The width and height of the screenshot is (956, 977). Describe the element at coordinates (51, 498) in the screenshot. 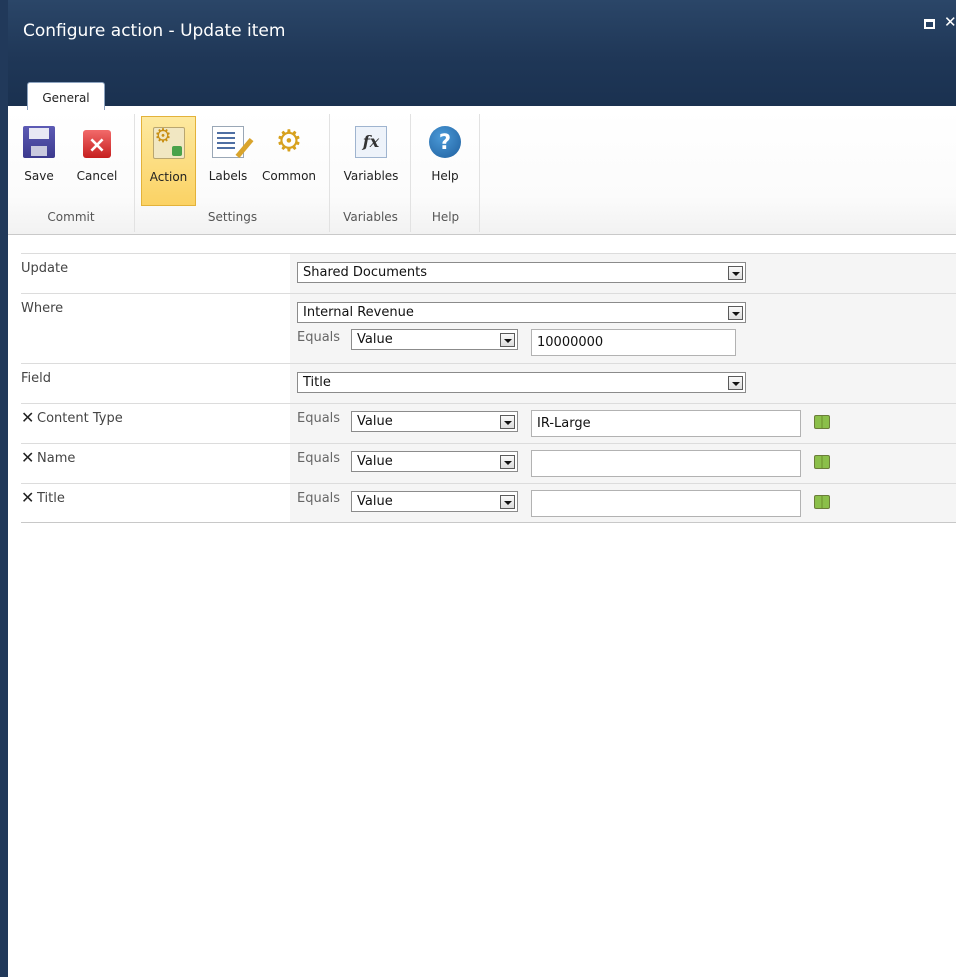

I see `title-label: Title` at that location.